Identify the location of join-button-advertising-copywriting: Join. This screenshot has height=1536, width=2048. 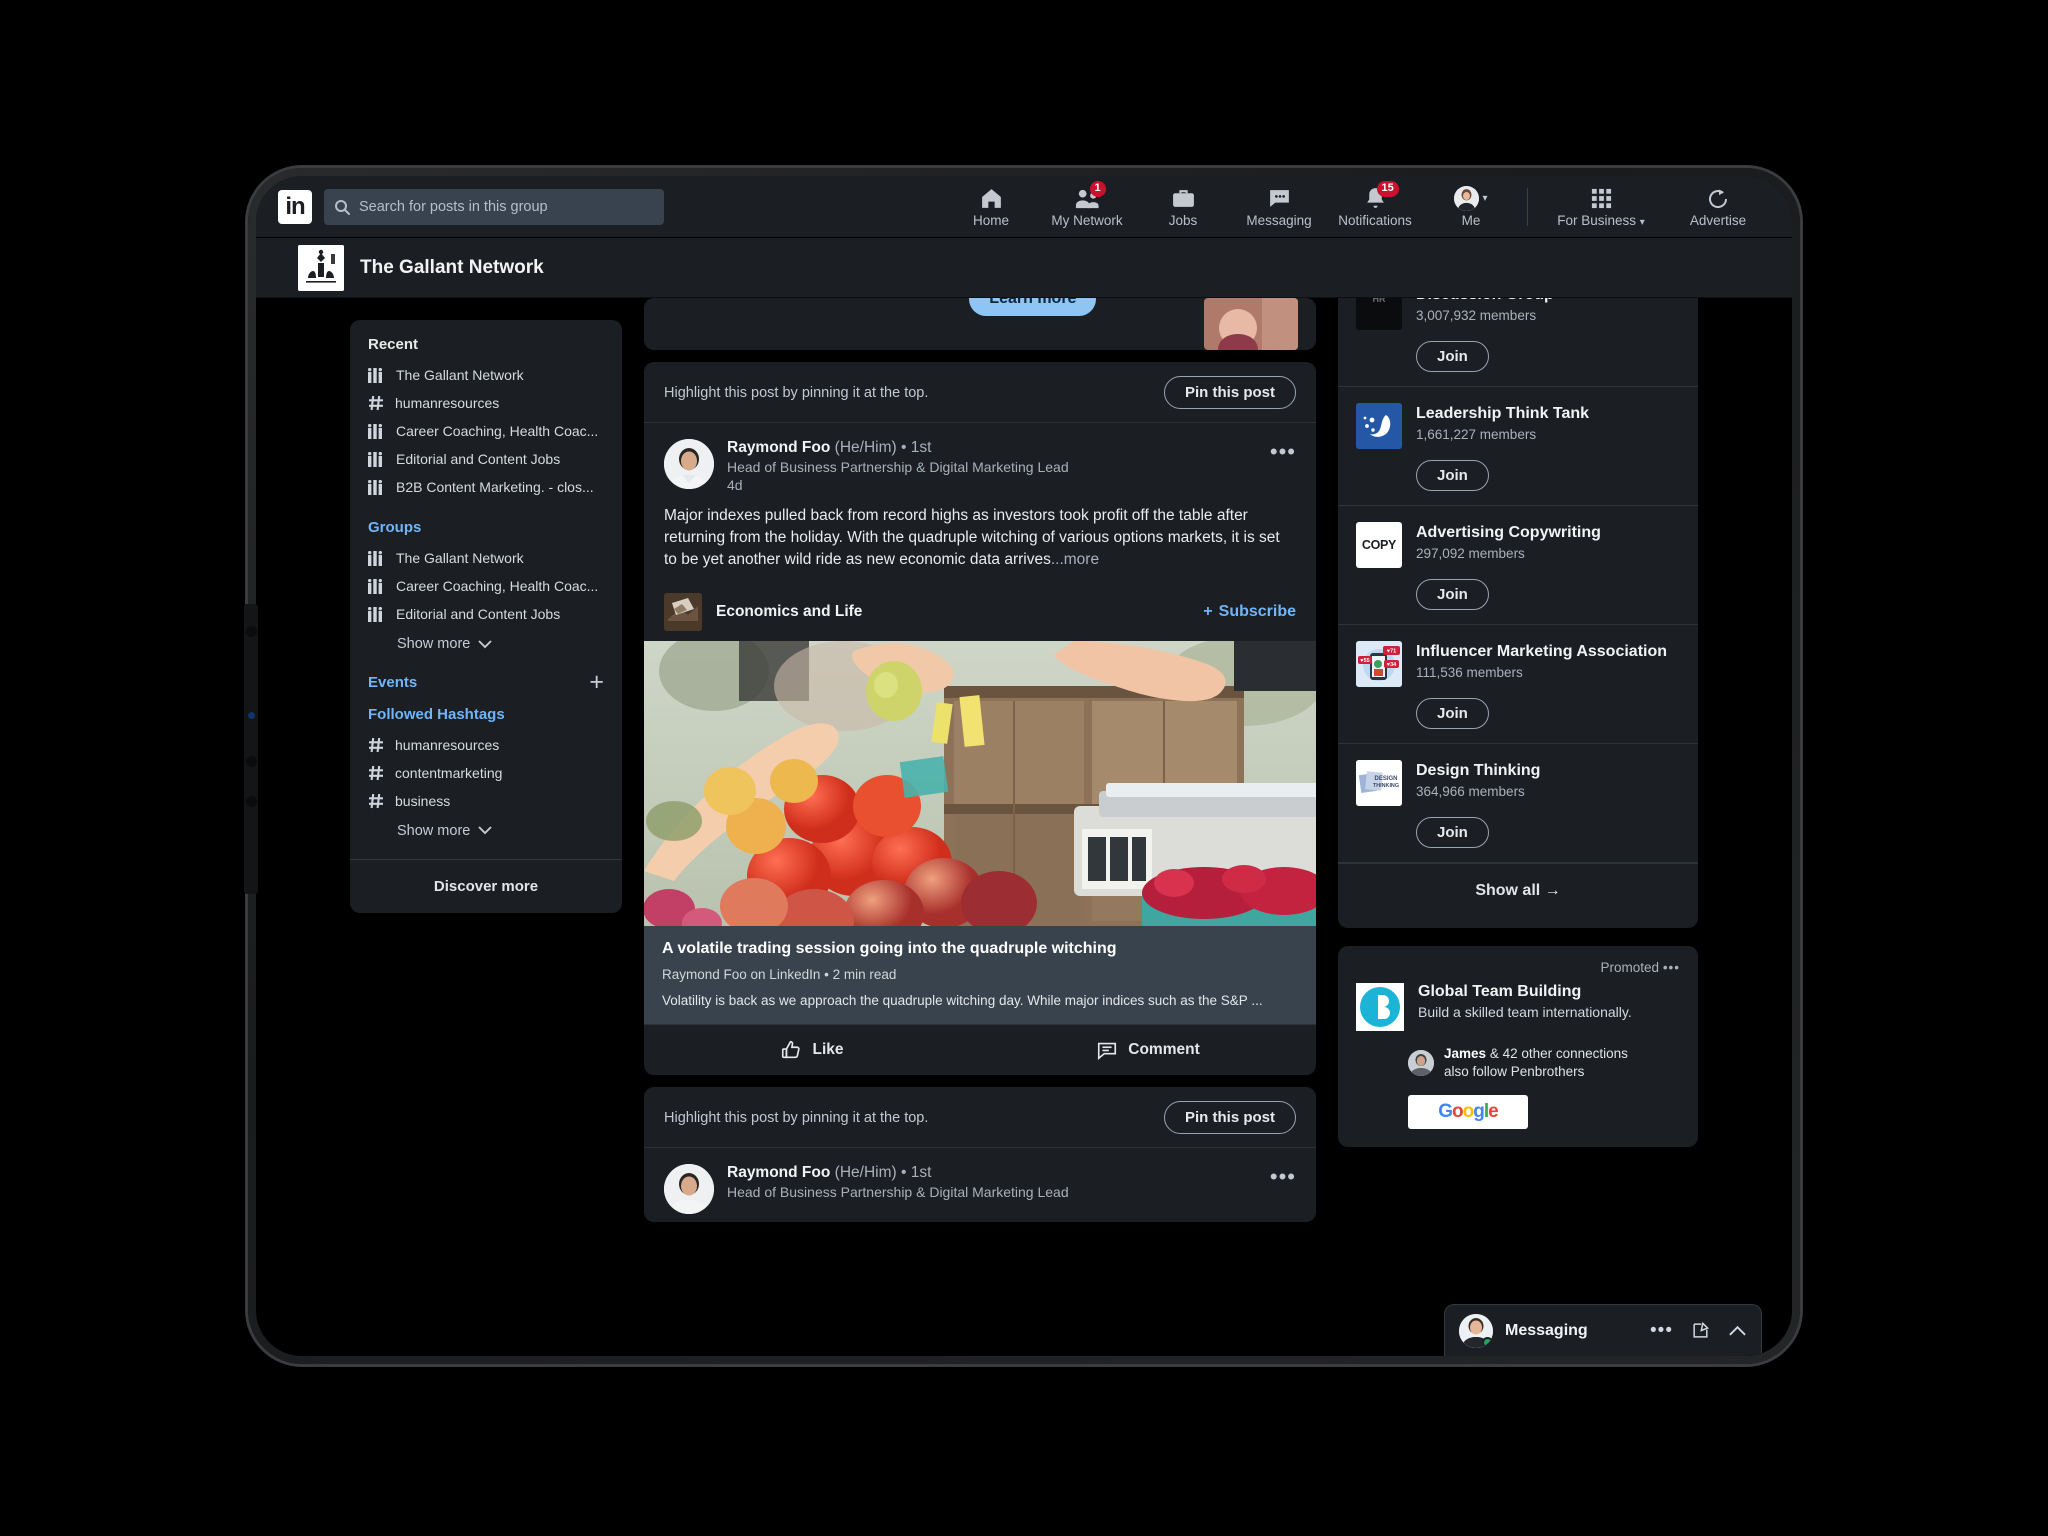
(1452, 594).